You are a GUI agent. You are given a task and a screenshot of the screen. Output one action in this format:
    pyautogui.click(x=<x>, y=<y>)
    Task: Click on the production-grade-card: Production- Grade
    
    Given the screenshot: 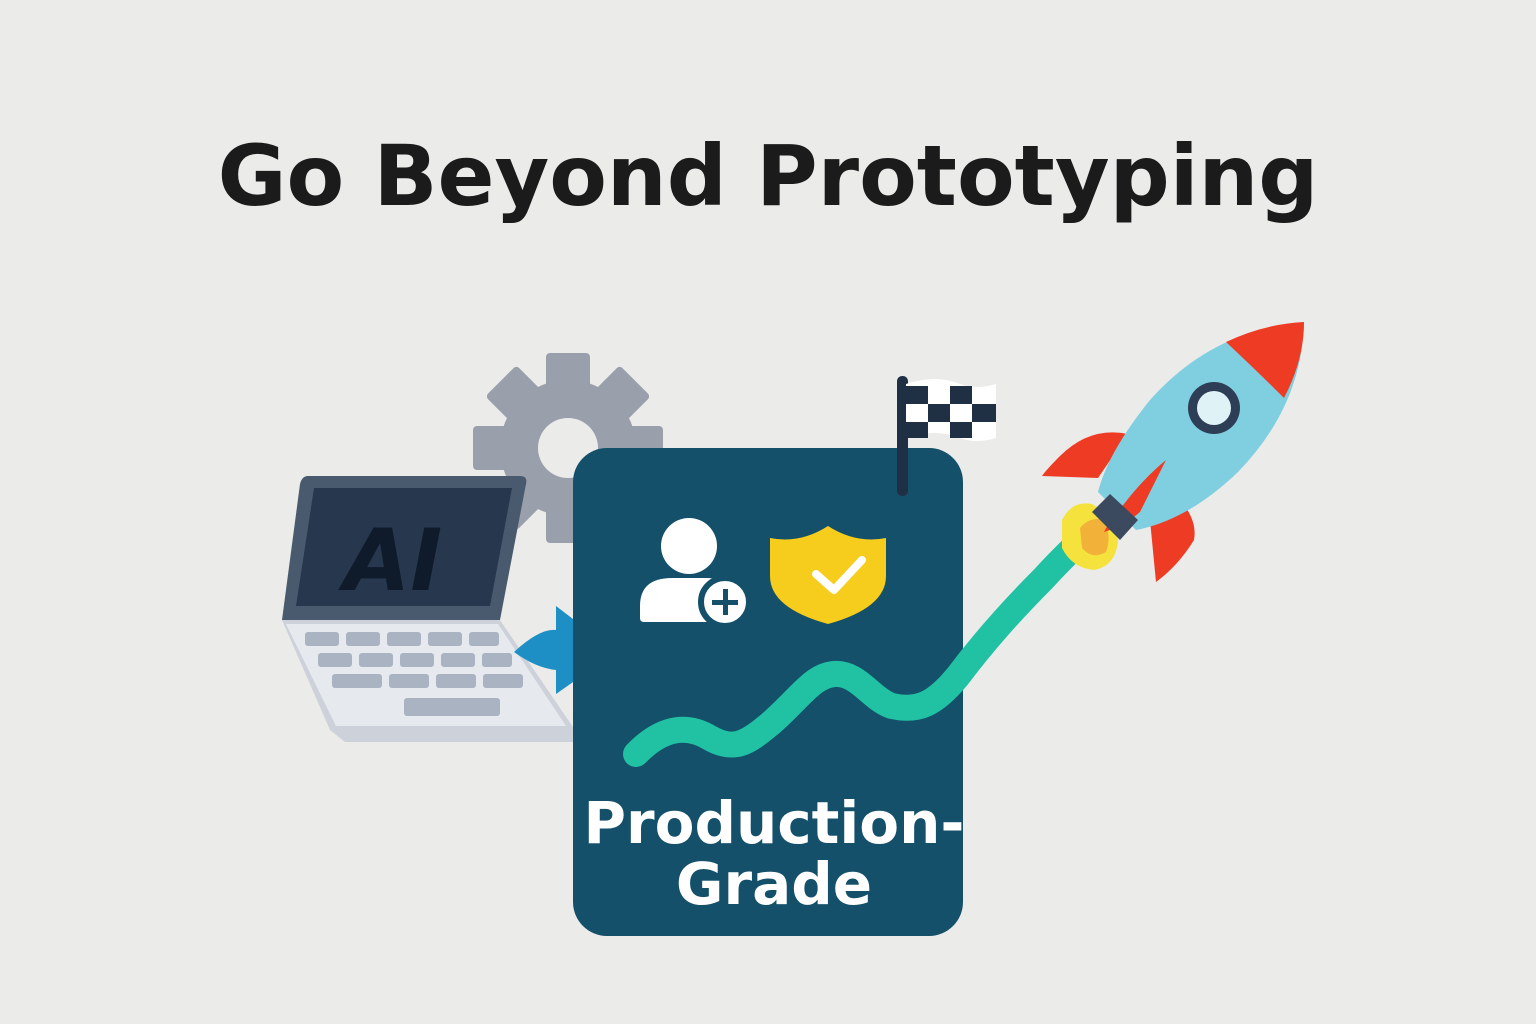 What is the action you would take?
    pyautogui.click(x=768, y=692)
    